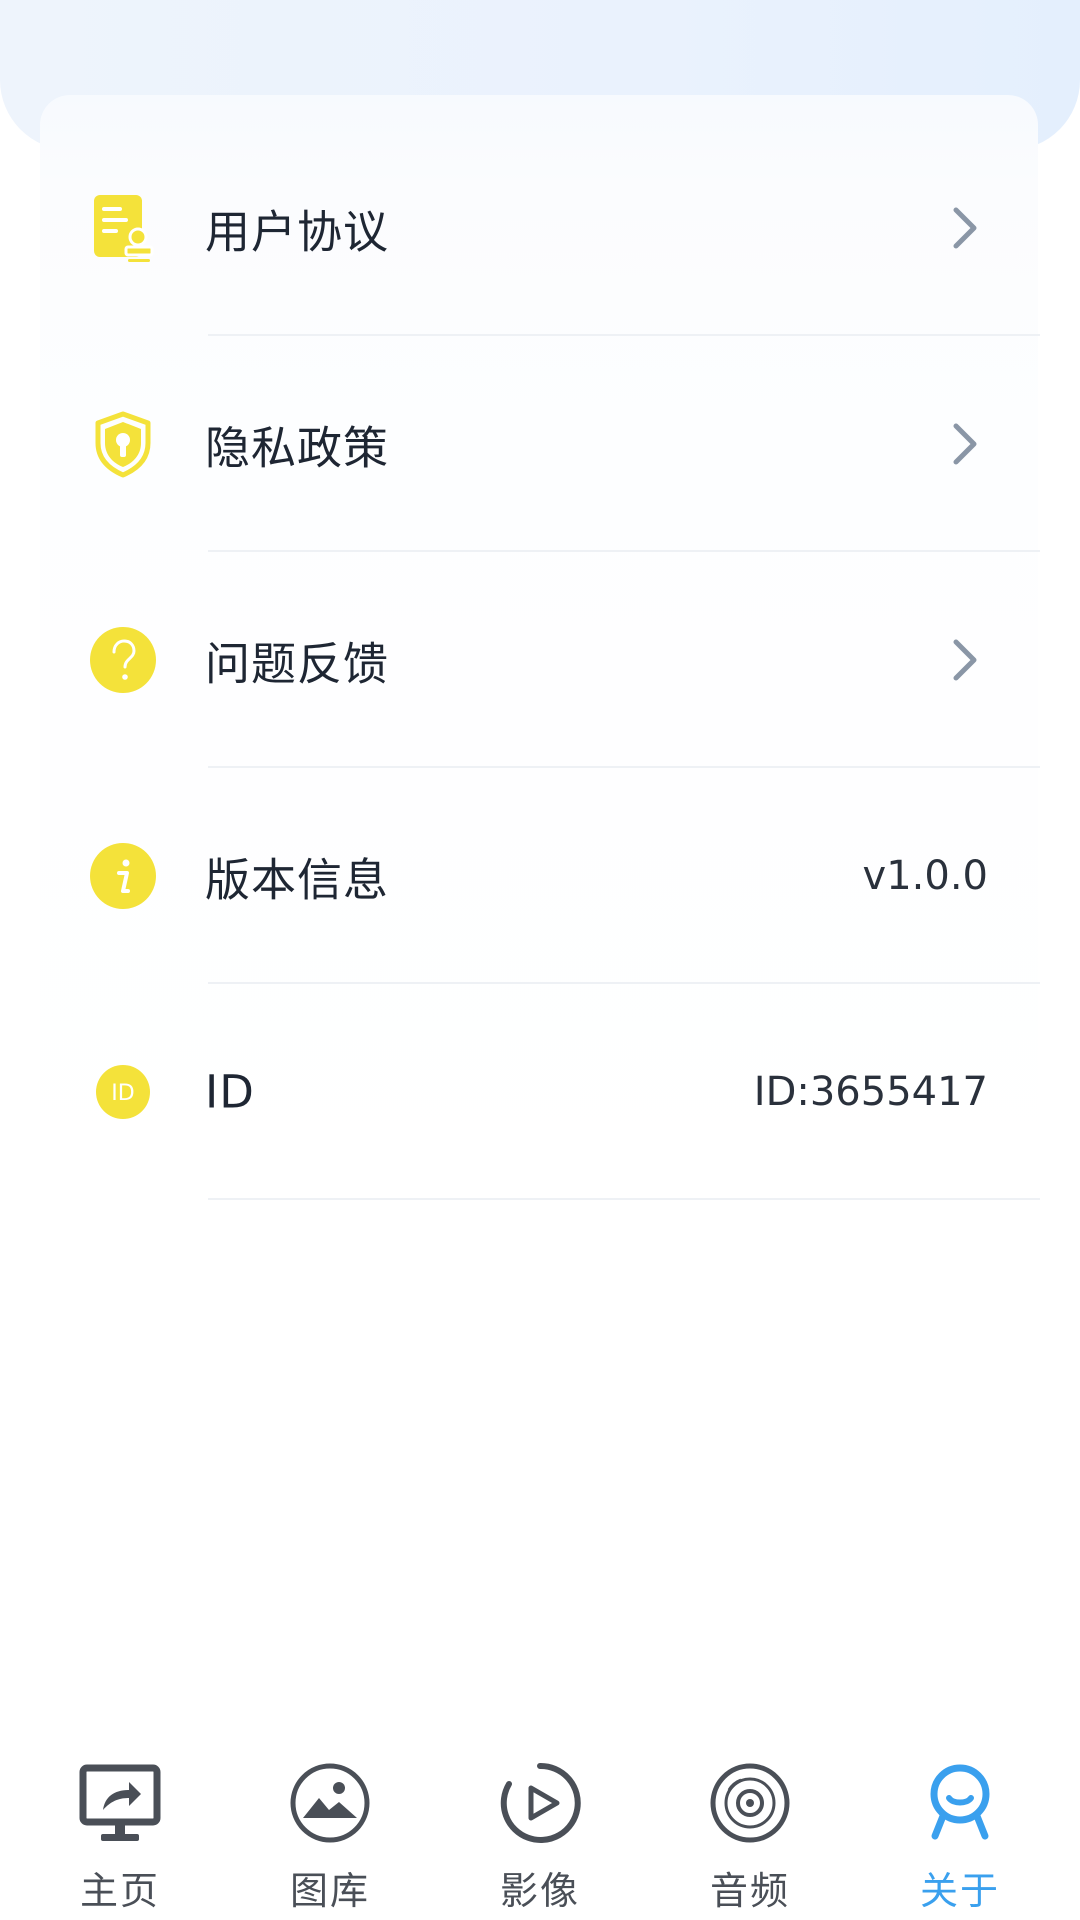 The width and height of the screenshot is (1080, 1920). Describe the element at coordinates (297, 232) in the screenshot. I see `menu-item-label: 用户协议` at that location.